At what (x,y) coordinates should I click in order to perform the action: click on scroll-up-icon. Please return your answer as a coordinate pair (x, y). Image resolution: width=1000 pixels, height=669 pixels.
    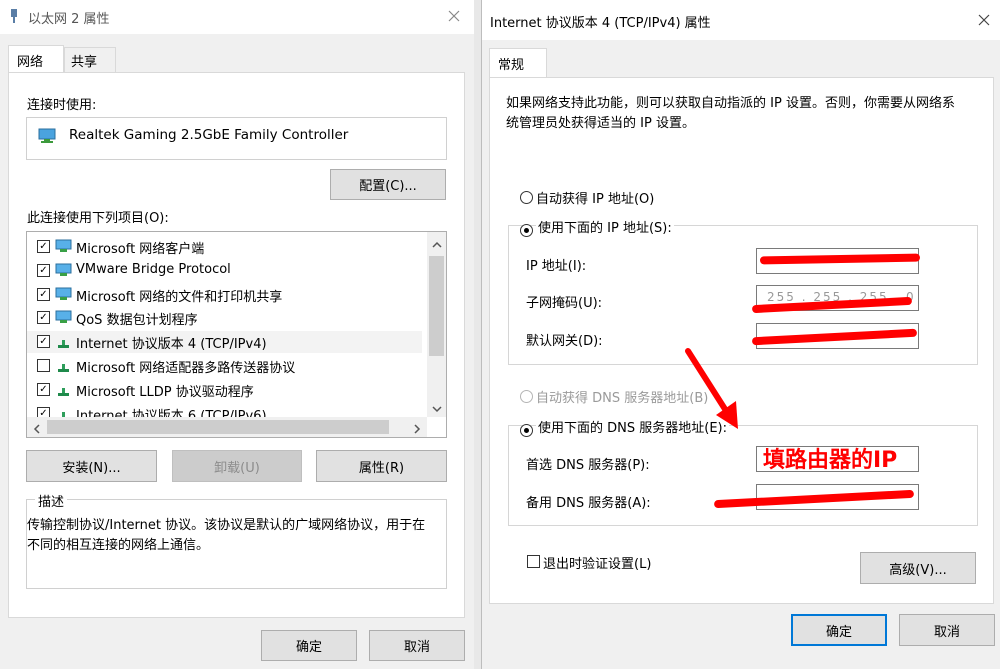
    Looking at the image, I should click on (437, 245).